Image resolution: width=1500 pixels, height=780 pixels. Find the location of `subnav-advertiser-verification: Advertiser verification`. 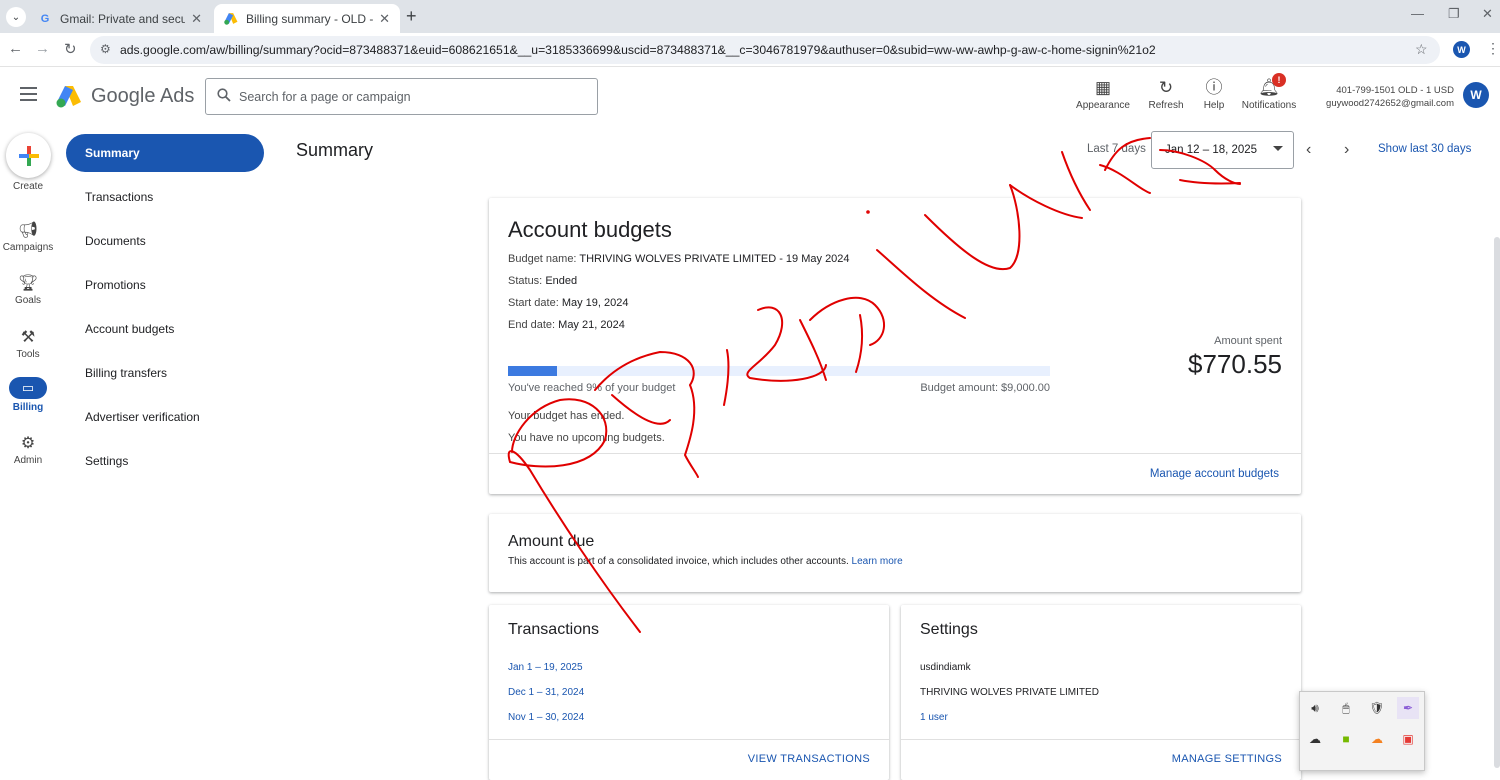

subnav-advertiser-verification: Advertiser verification is located at coordinates (165, 417).